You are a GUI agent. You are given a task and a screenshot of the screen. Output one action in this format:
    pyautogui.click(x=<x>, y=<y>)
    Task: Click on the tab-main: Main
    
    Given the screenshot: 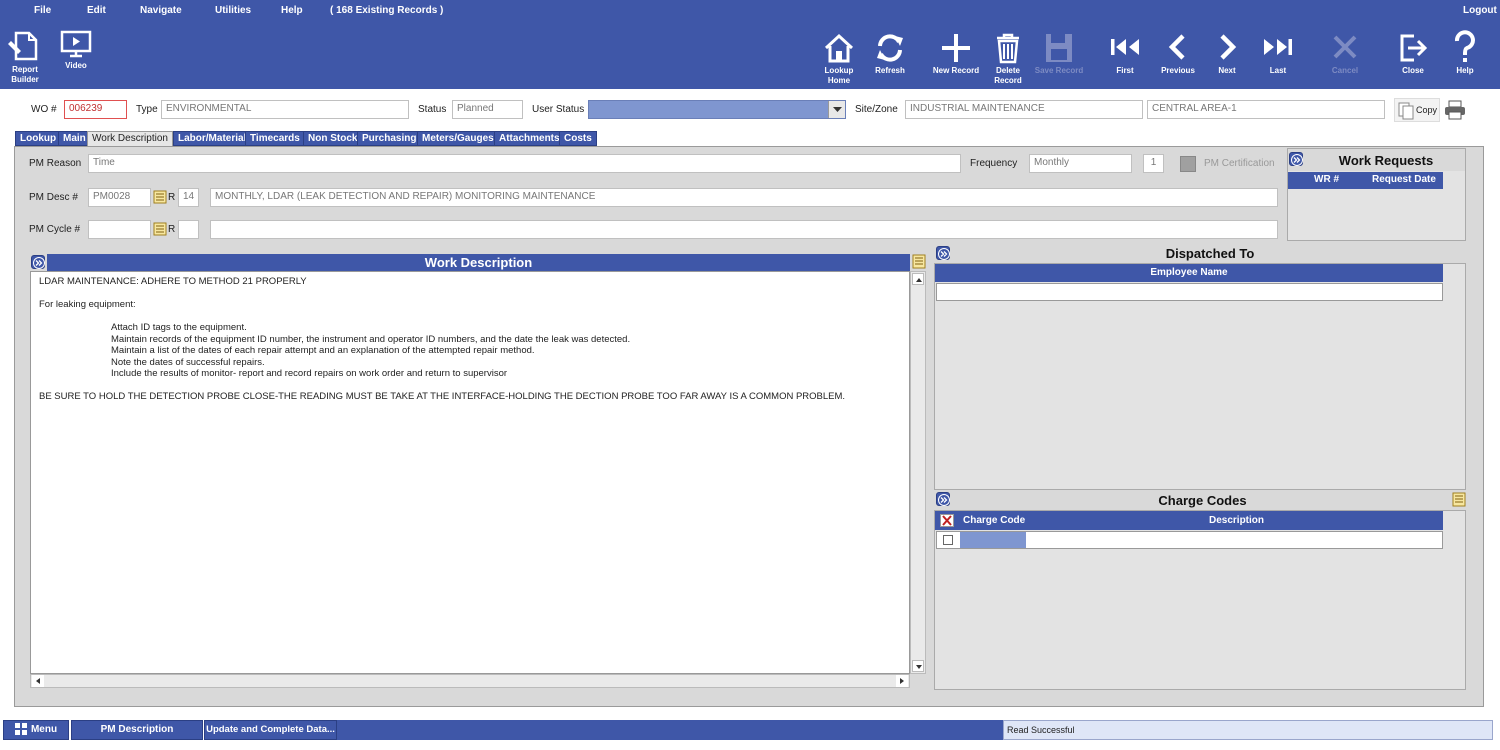 What is the action you would take?
    pyautogui.click(x=74, y=138)
    